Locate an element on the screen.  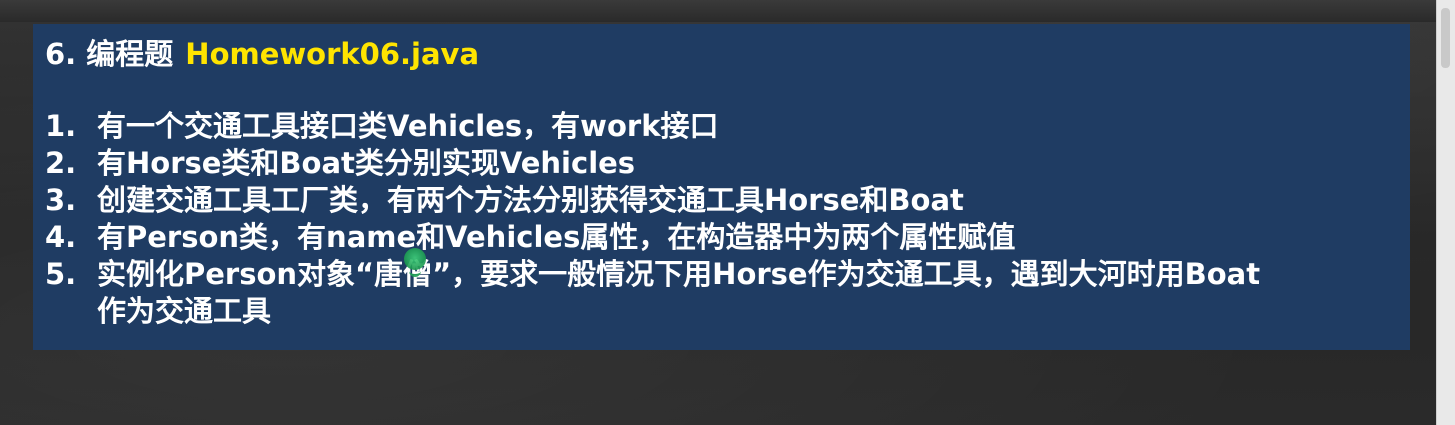
homework-file-name: Homework06.java is located at coordinates (332, 54).